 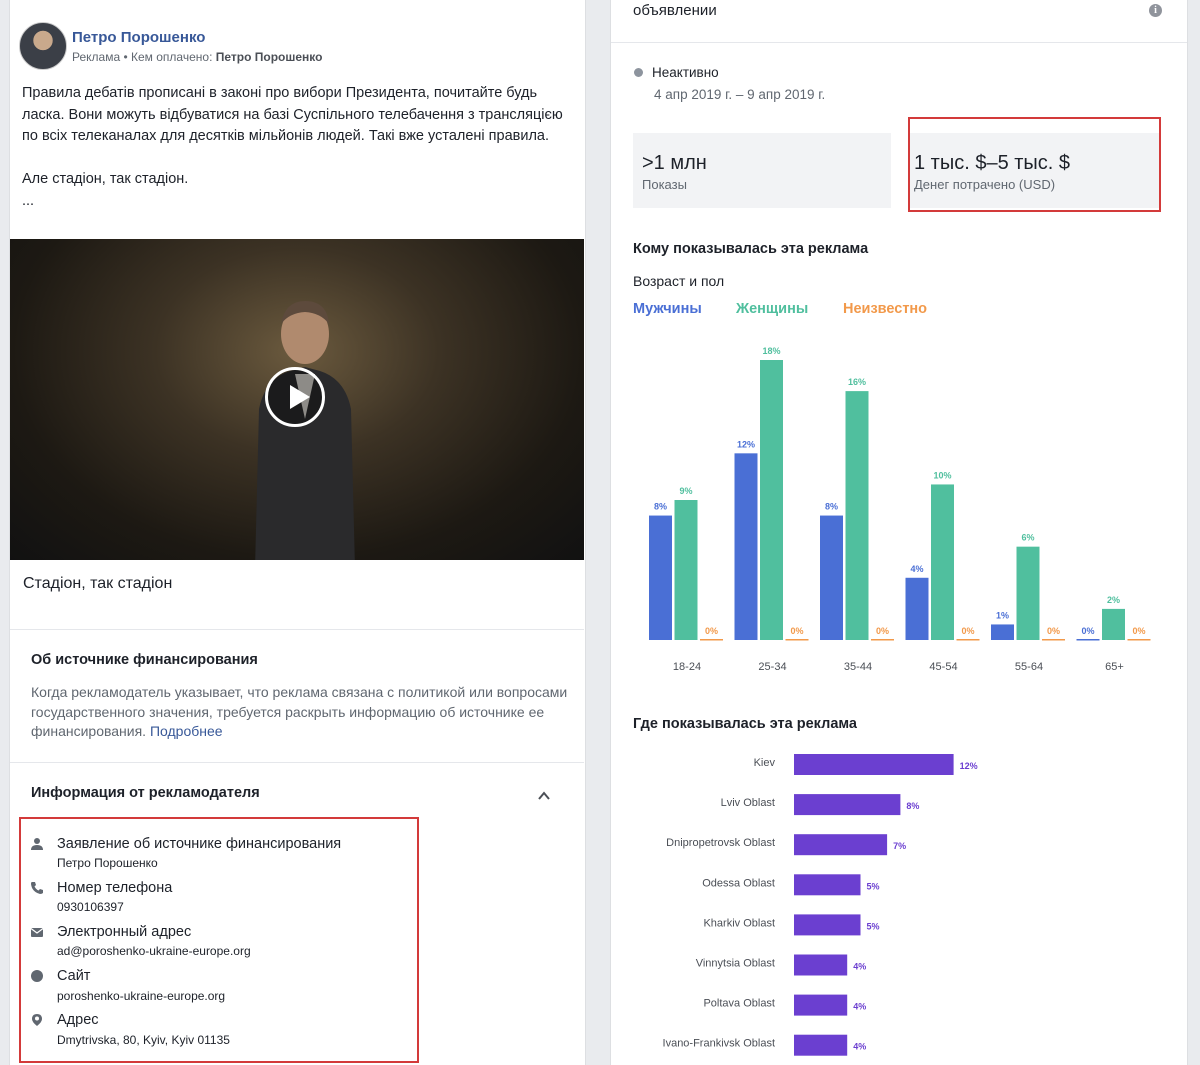 I want to click on impressions-value: >1 млн, so click(x=674, y=163).